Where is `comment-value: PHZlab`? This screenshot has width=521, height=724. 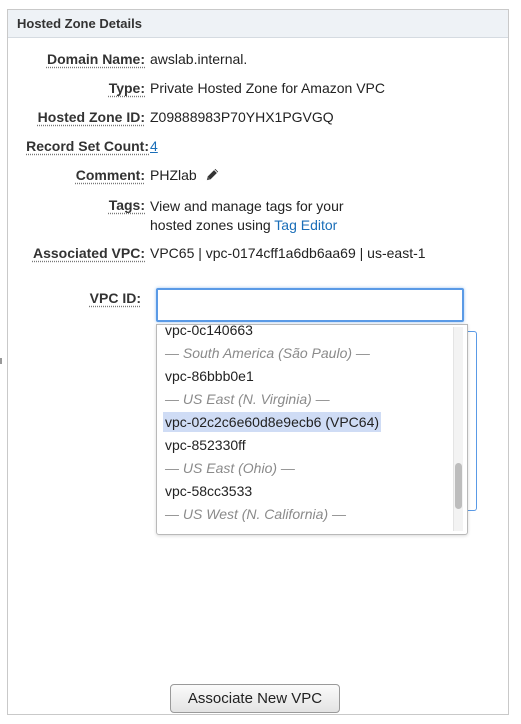
comment-value: PHZlab is located at coordinates (173, 175).